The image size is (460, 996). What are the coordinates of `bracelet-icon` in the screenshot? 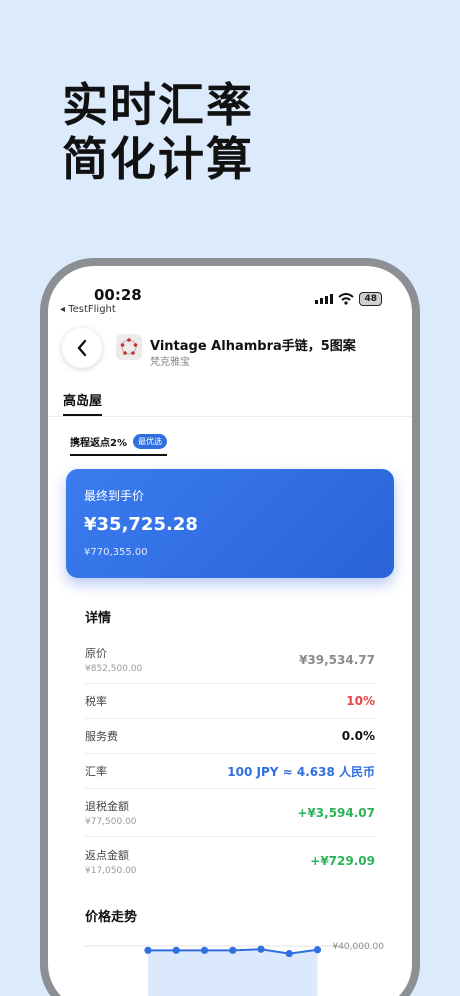 It's located at (129, 346).